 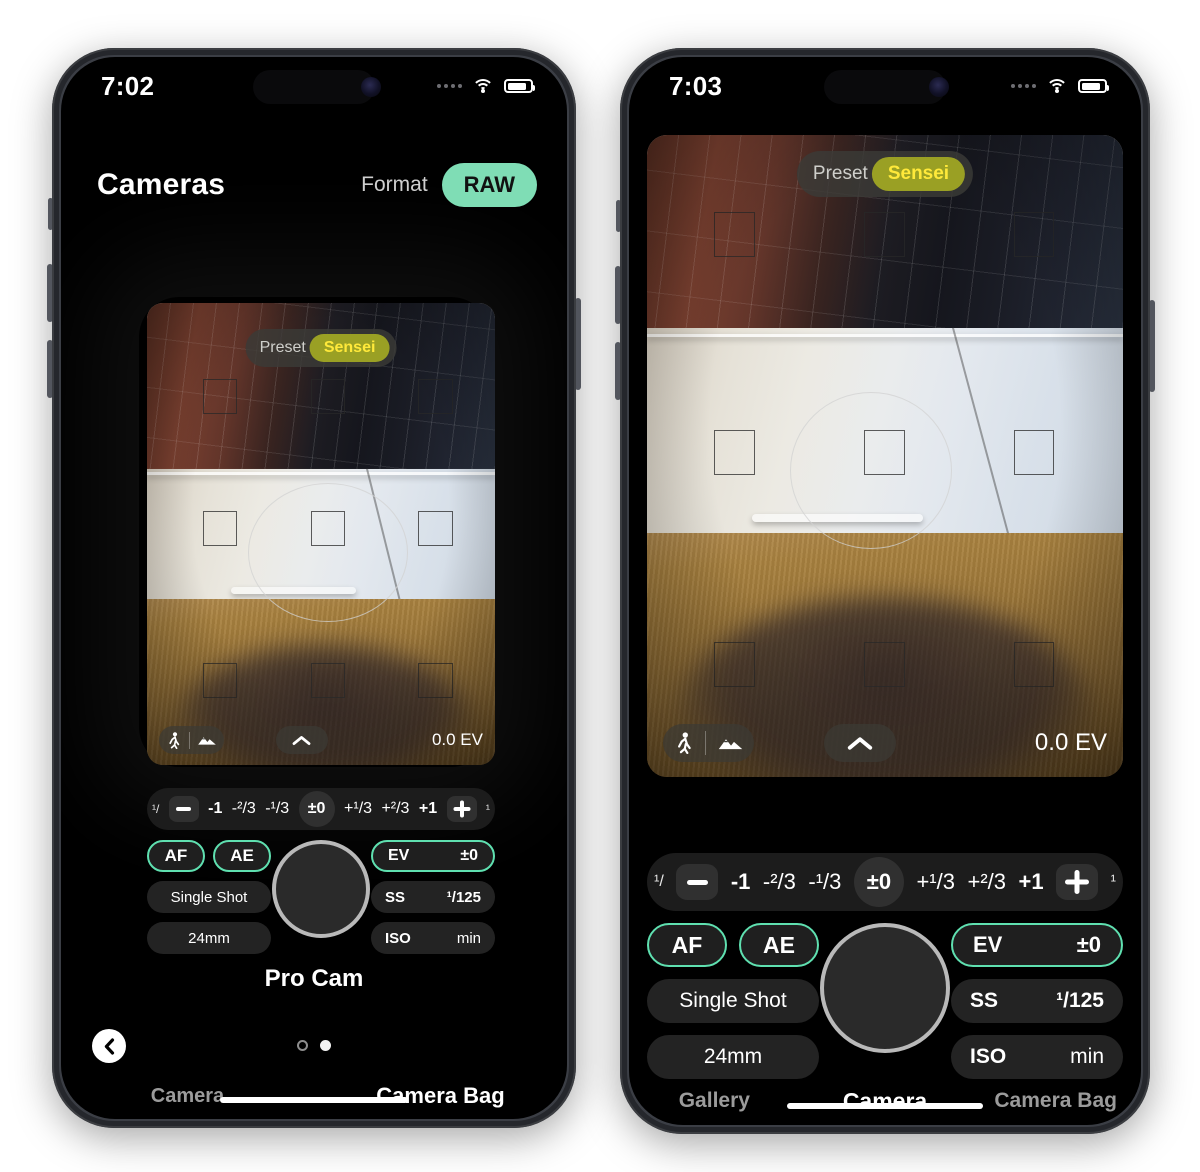 I want to click on viewfinder-bottom-bar-left: 0.0 EV, so click(x=321, y=745).